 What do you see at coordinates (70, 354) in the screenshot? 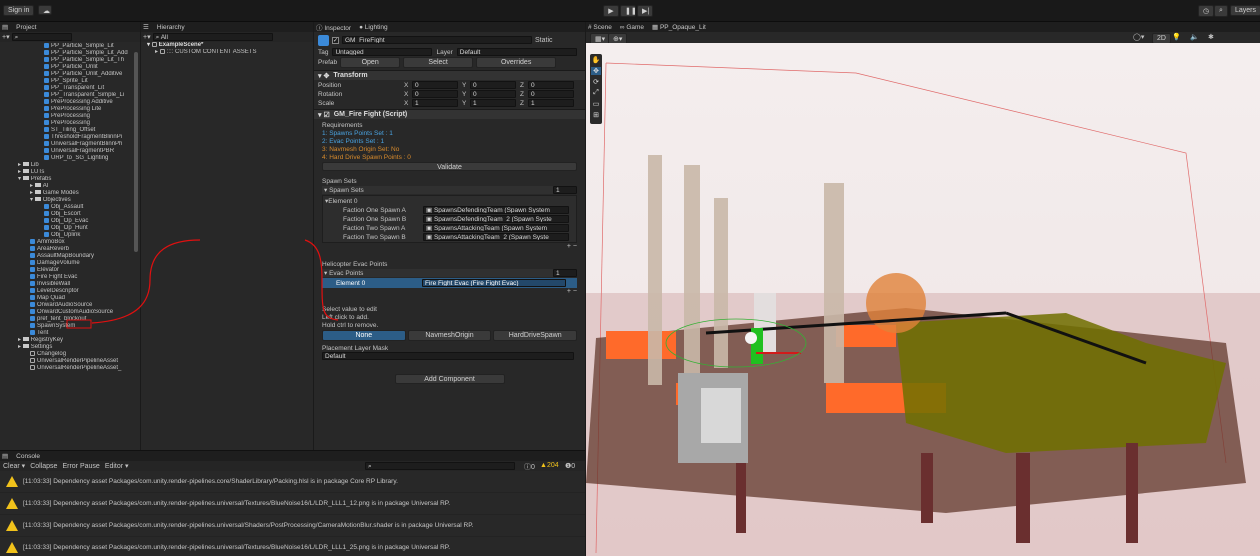
I see `project-asset: Changelog` at bounding box center [70, 354].